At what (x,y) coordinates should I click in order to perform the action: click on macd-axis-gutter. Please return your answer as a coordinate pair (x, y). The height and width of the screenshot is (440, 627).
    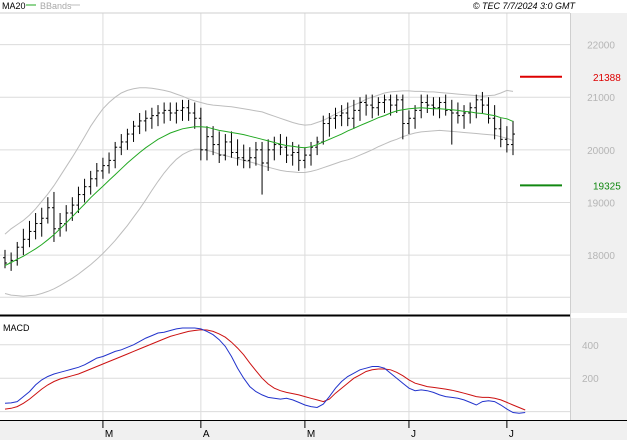
    Looking at the image, I should click on (598, 369).